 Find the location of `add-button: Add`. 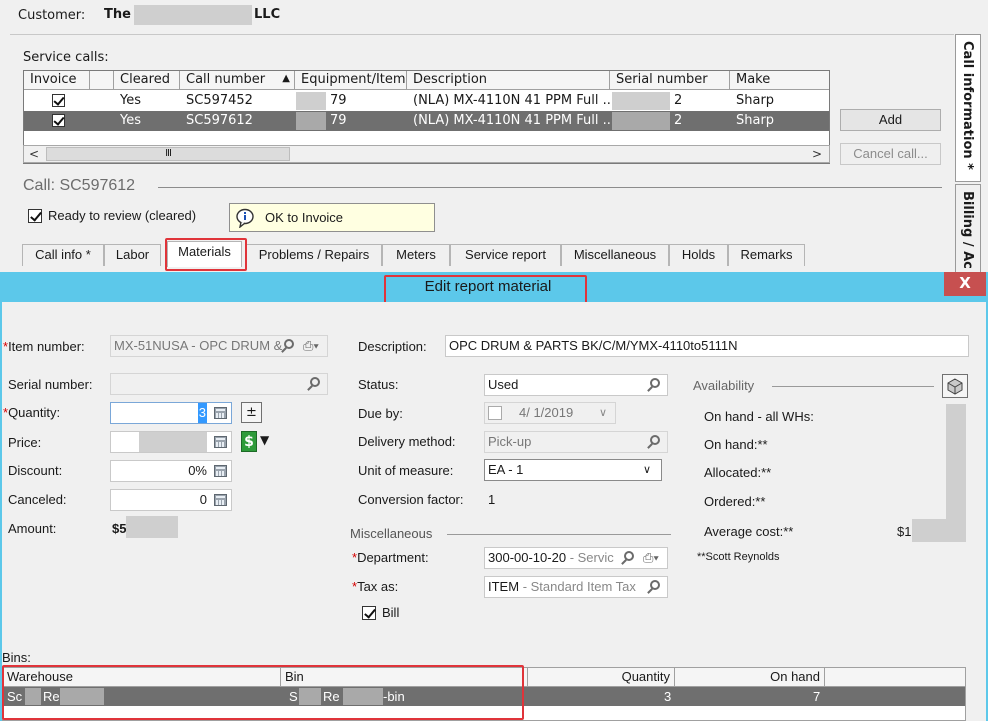

add-button: Add is located at coordinates (890, 120).